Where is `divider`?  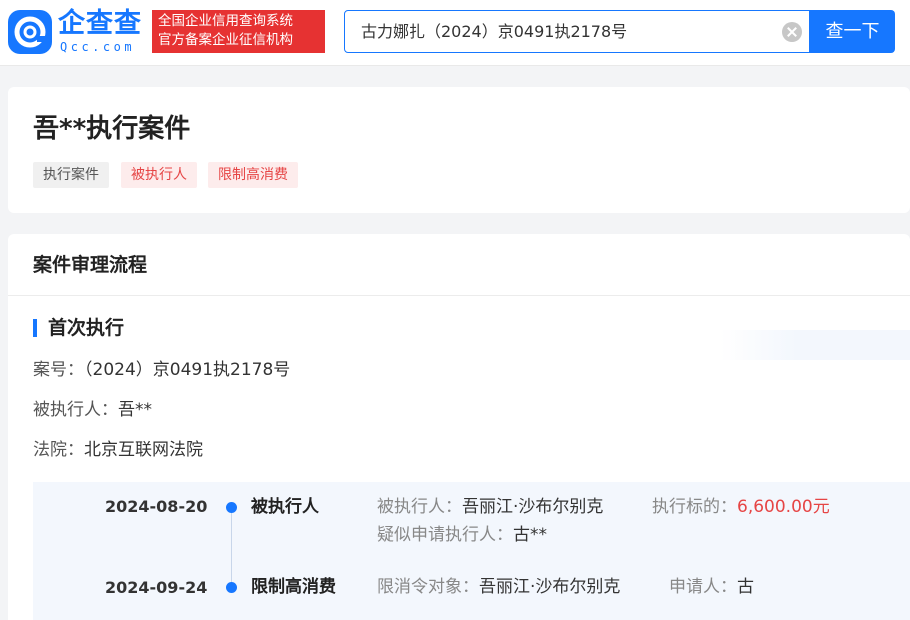 divider is located at coordinates (459, 295).